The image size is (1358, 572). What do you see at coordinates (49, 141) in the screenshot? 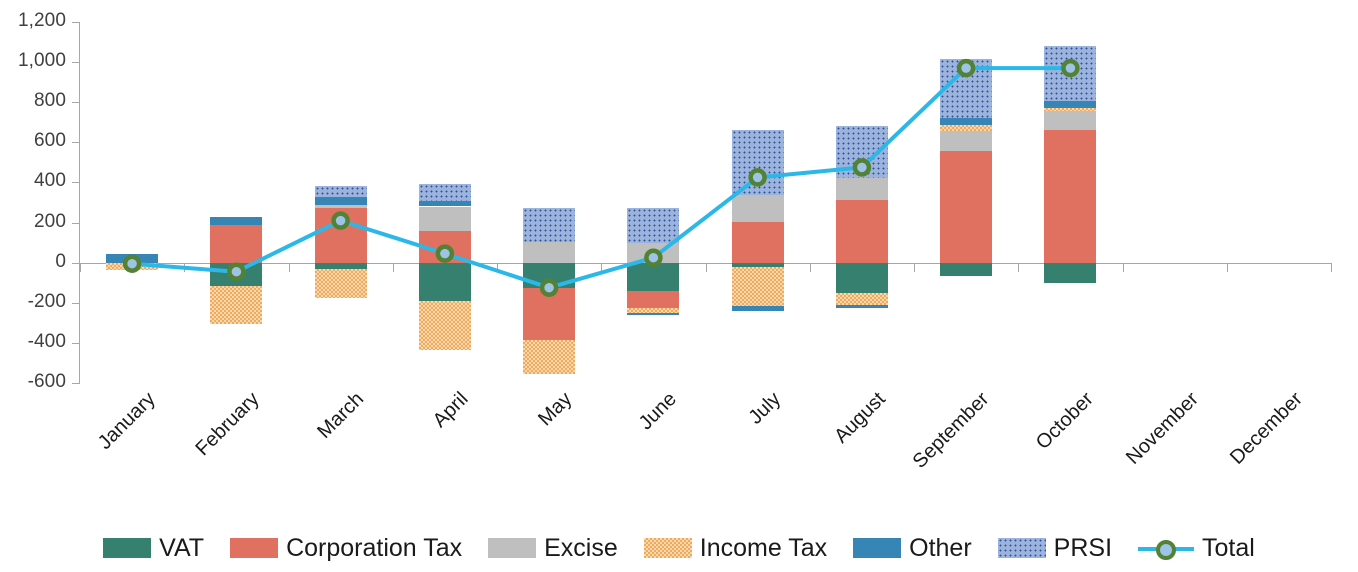
I see `y-axis-tick-label: 600` at bounding box center [49, 141].